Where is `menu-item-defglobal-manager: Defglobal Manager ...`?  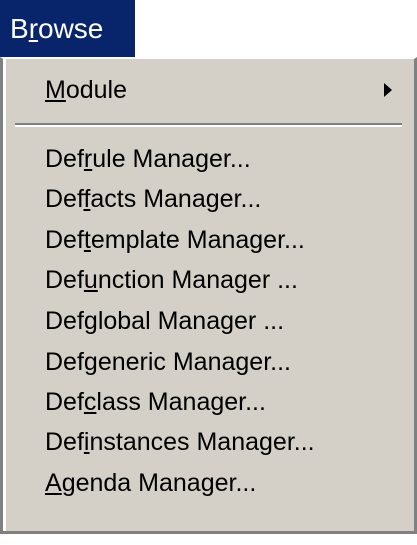 menu-item-defglobal-manager: Defglobal Manager ... is located at coordinates (208, 321).